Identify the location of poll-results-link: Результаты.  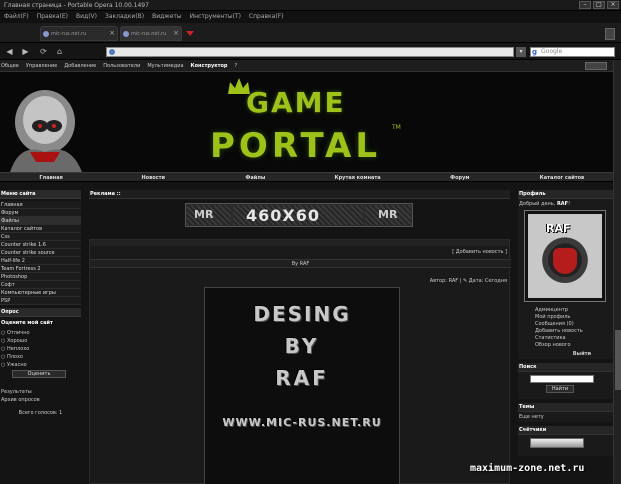
(40, 392).